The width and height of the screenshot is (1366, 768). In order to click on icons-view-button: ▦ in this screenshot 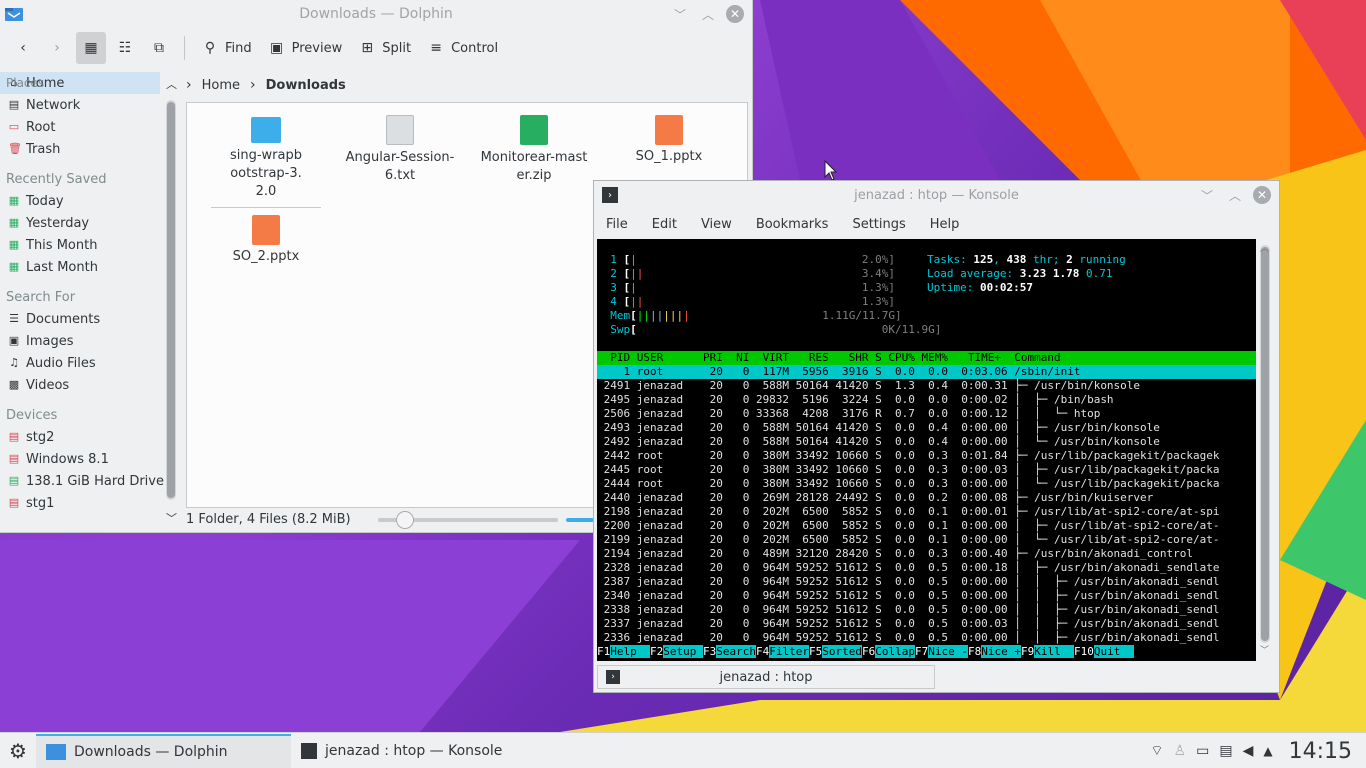, I will do `click(91, 48)`.